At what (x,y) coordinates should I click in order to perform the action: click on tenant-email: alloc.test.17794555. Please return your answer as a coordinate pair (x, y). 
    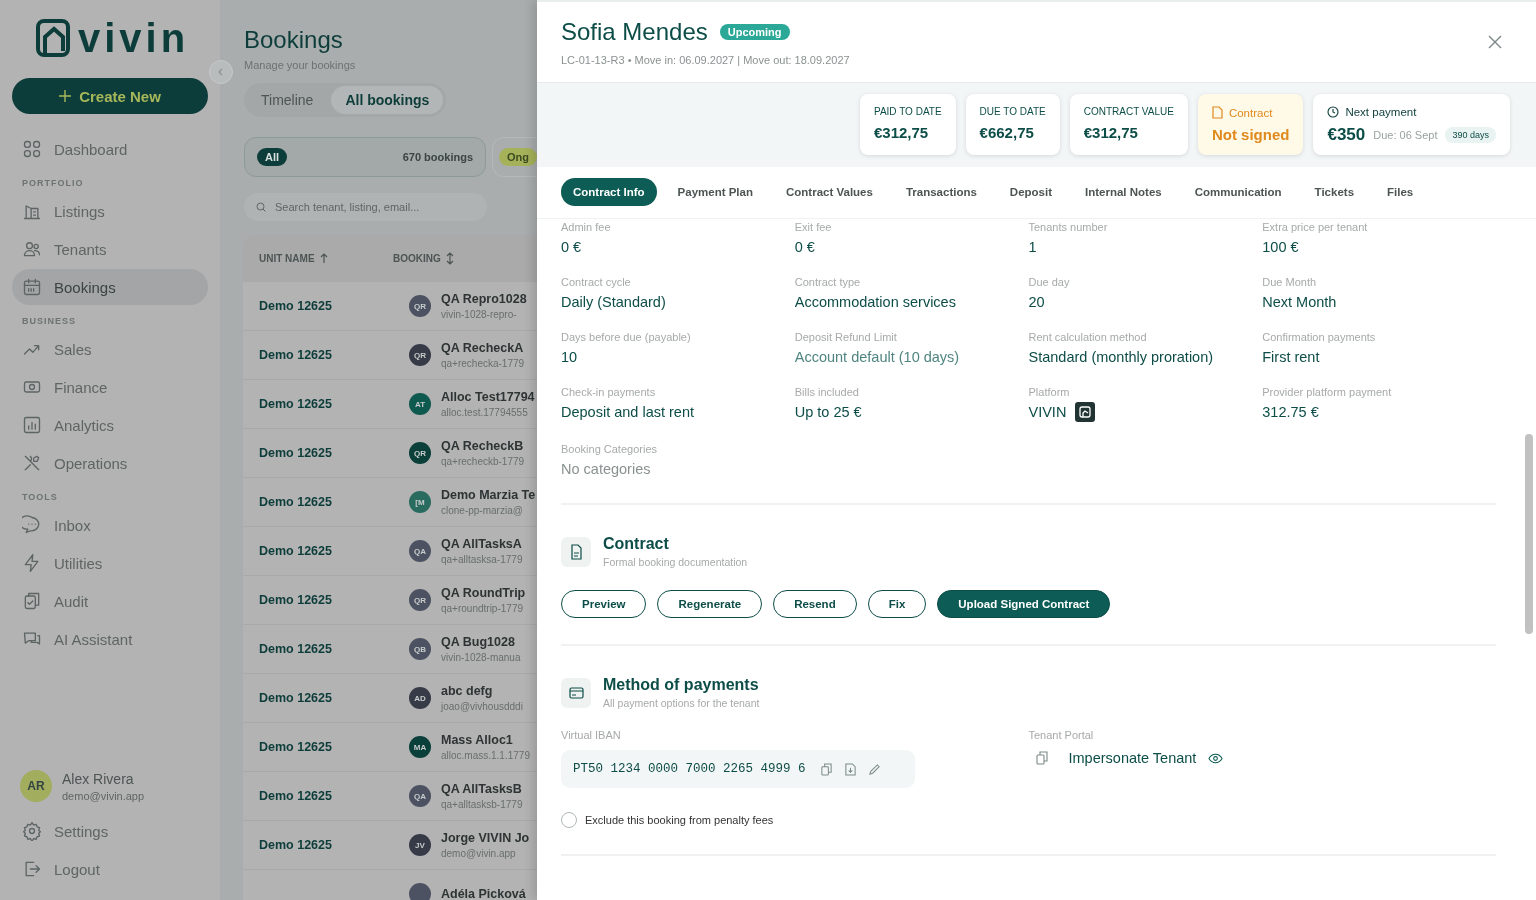
    Looking at the image, I should click on (485, 412).